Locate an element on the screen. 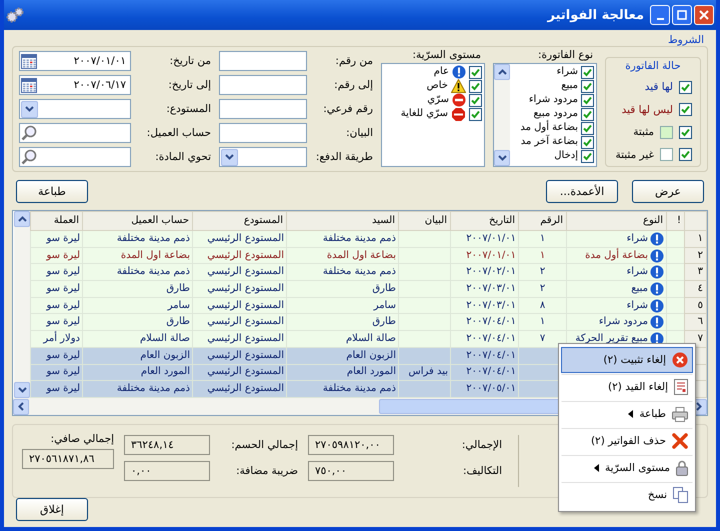 The image size is (720, 531). list-item: سرّي is located at coordinates (438, 100).